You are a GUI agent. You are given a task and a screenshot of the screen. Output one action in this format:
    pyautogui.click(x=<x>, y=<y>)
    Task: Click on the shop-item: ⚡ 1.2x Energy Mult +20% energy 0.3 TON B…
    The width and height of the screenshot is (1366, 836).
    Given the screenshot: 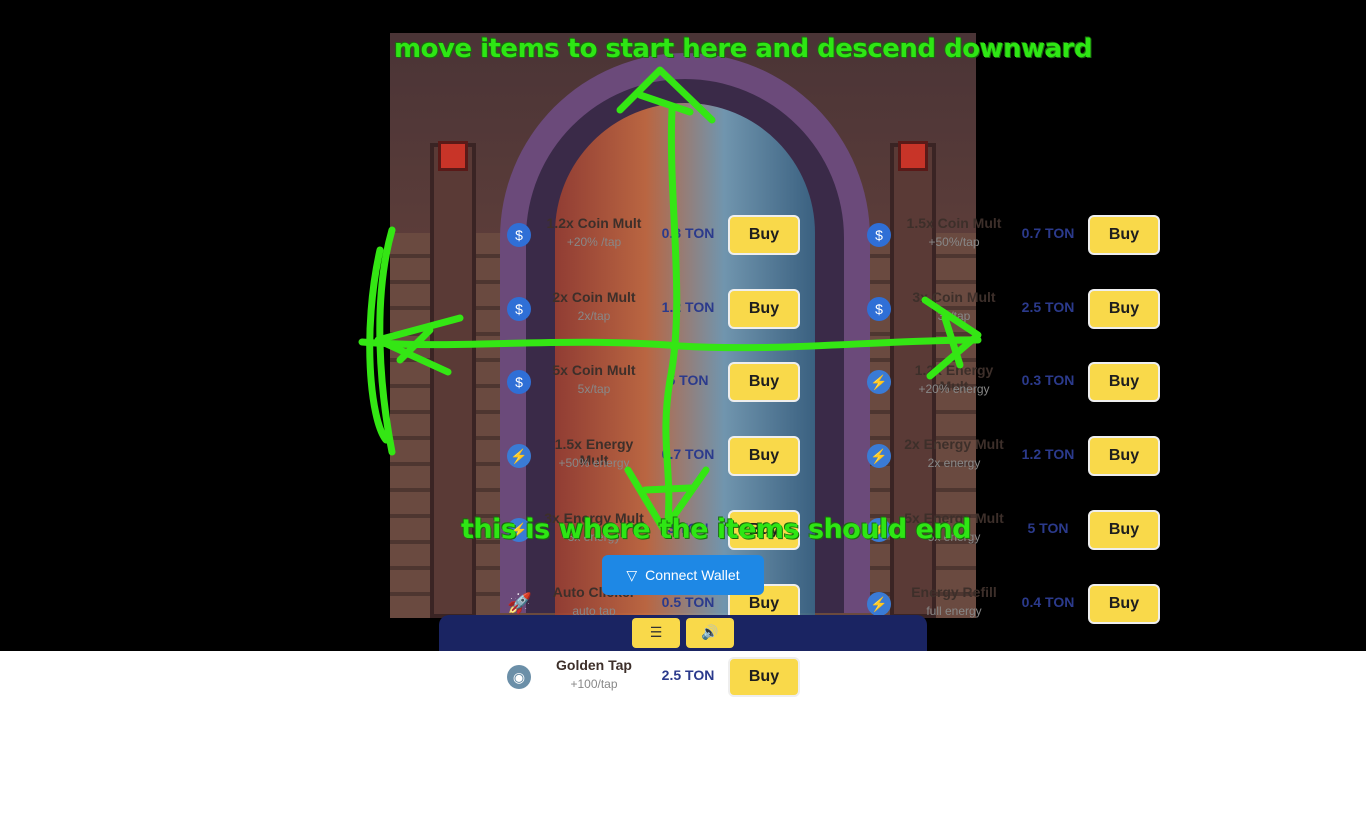 What is the action you would take?
    pyautogui.click(x=1013, y=382)
    